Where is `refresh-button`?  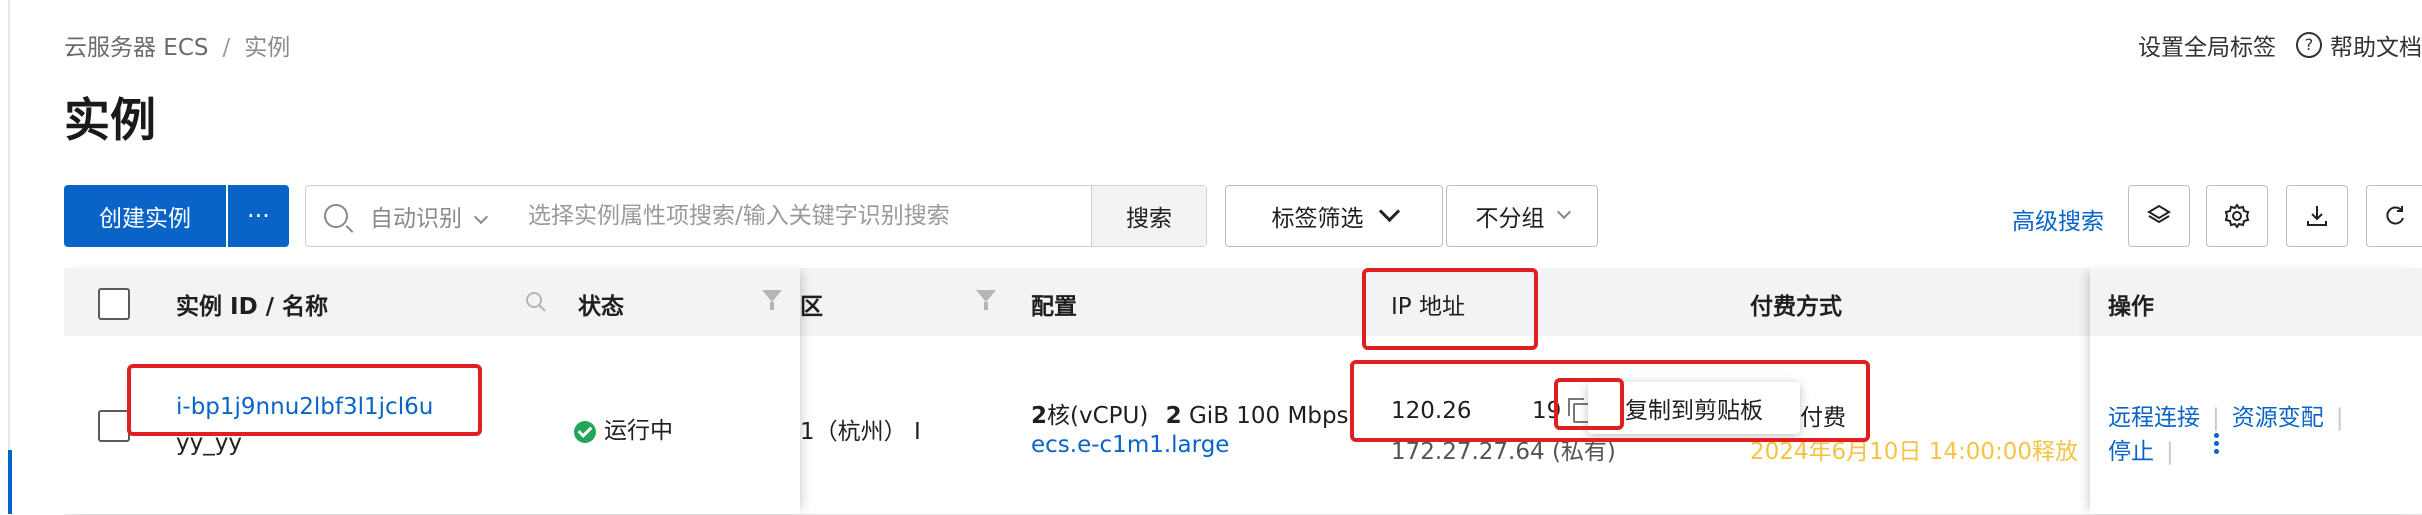 refresh-button is located at coordinates (2394, 216).